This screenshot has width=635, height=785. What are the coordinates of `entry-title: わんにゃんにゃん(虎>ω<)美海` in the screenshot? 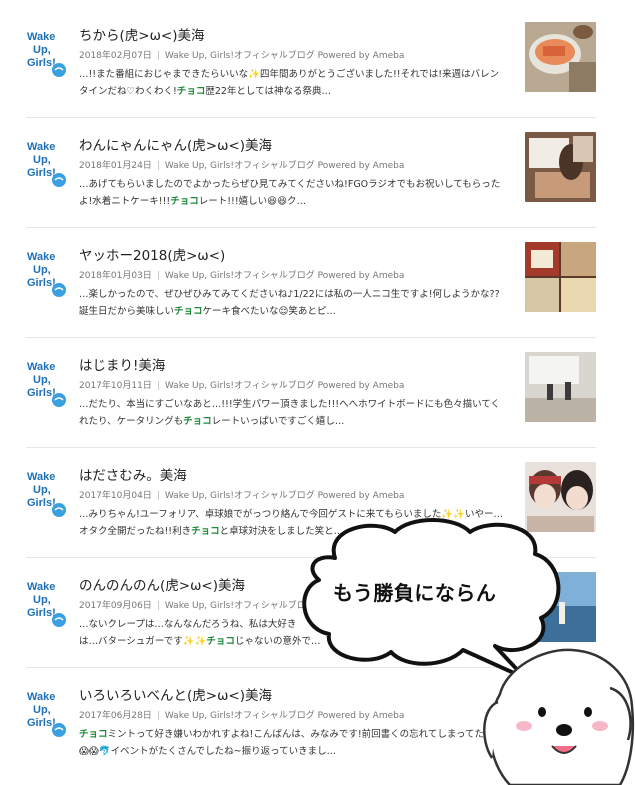 It's located at (175, 144).